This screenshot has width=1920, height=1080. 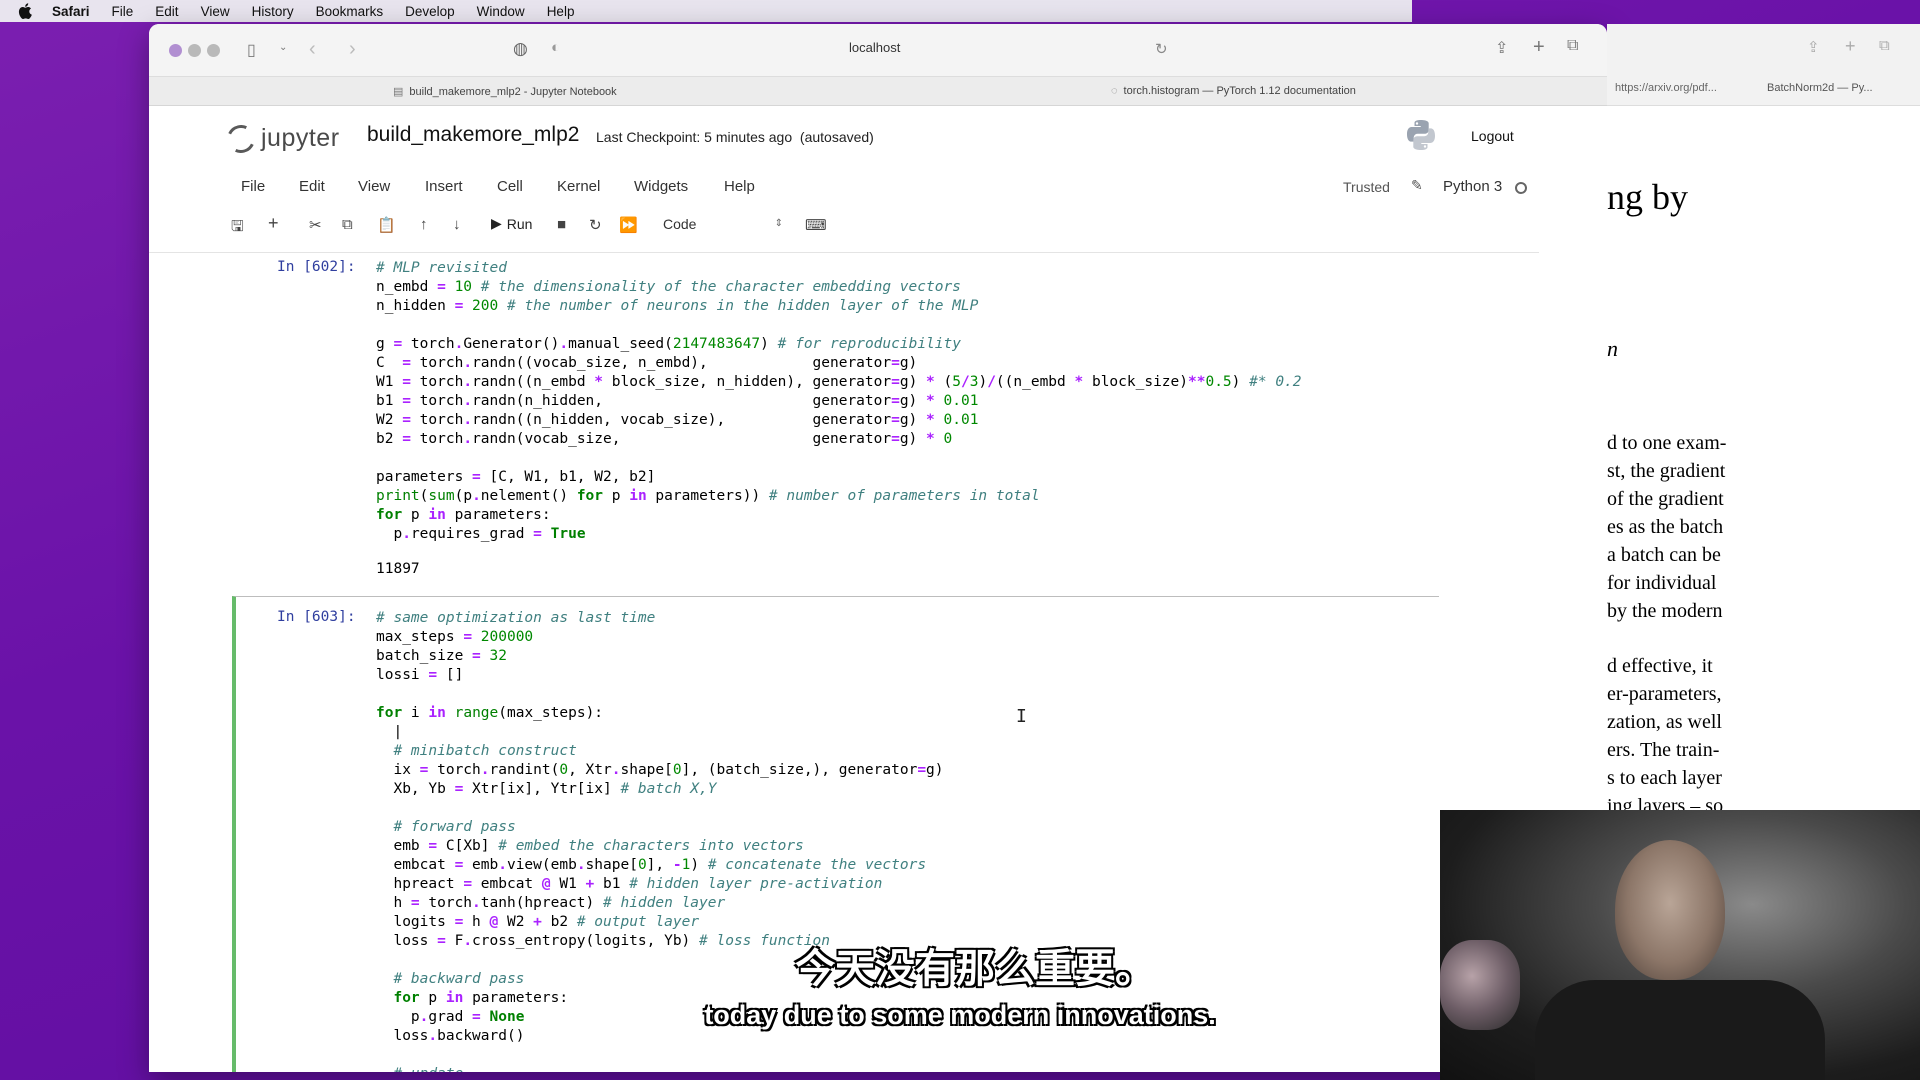 I want to click on move-up-icon: ↑, so click(x=424, y=224).